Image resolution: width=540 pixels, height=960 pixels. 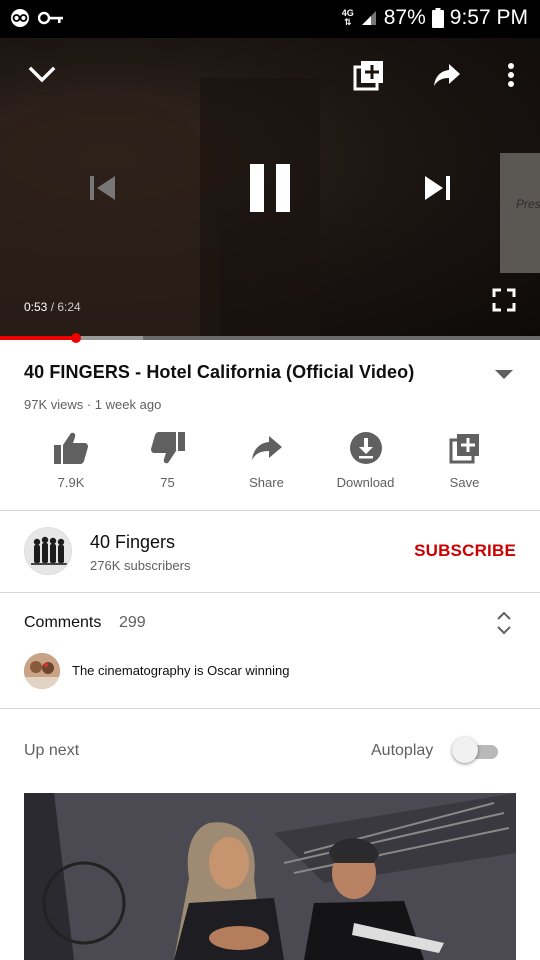 I want to click on expand-comments-button, so click(x=504, y=625).